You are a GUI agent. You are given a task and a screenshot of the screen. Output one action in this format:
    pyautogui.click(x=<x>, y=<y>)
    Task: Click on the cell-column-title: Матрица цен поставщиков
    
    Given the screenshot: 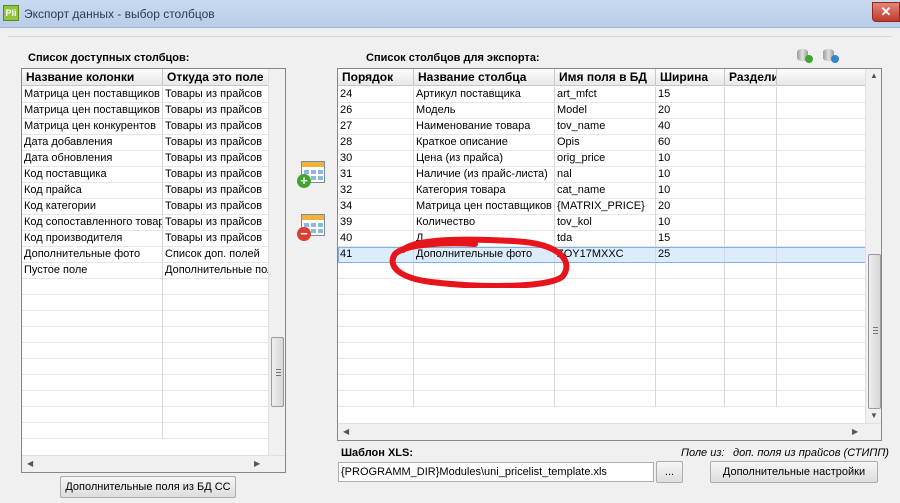 What is the action you would take?
    pyautogui.click(x=484, y=207)
    